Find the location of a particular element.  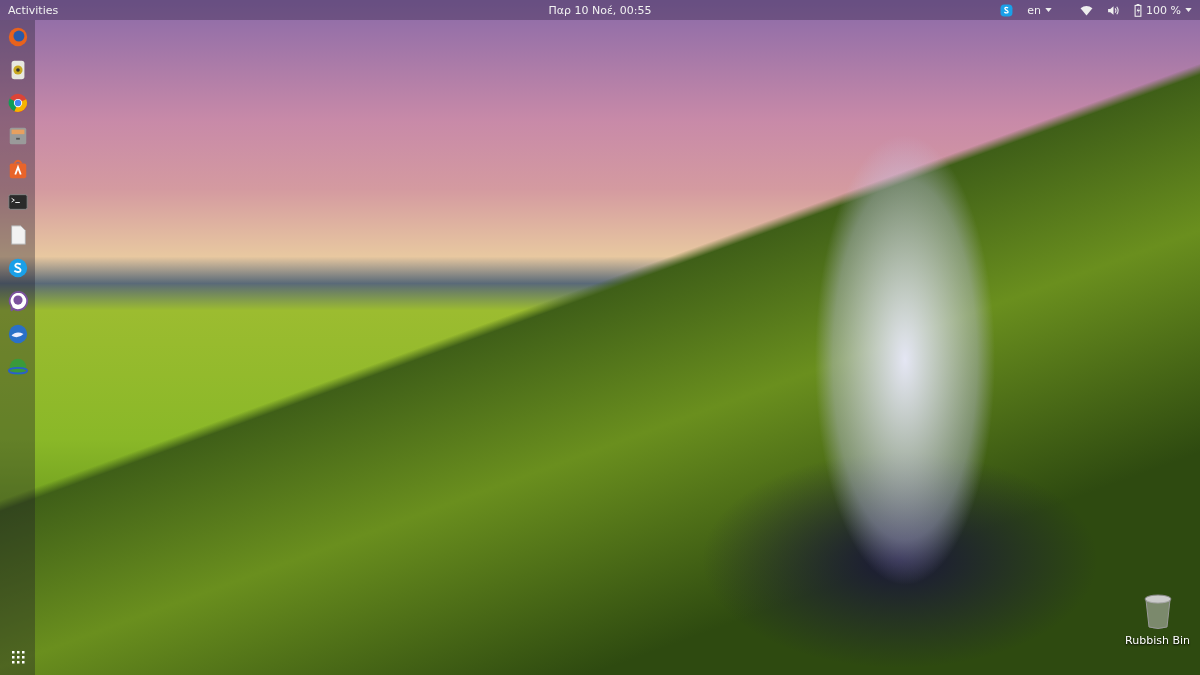

battery-menu: 100 % is located at coordinates (1163, 10).